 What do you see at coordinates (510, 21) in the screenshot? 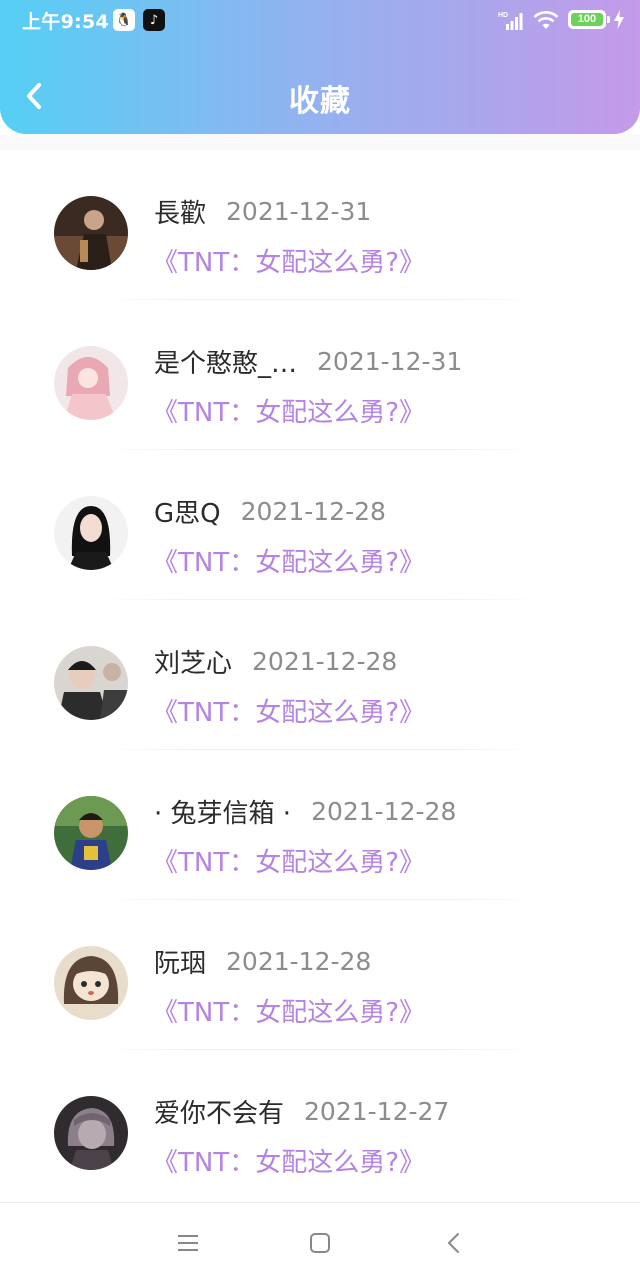
I see `signal-icon: HD` at bounding box center [510, 21].